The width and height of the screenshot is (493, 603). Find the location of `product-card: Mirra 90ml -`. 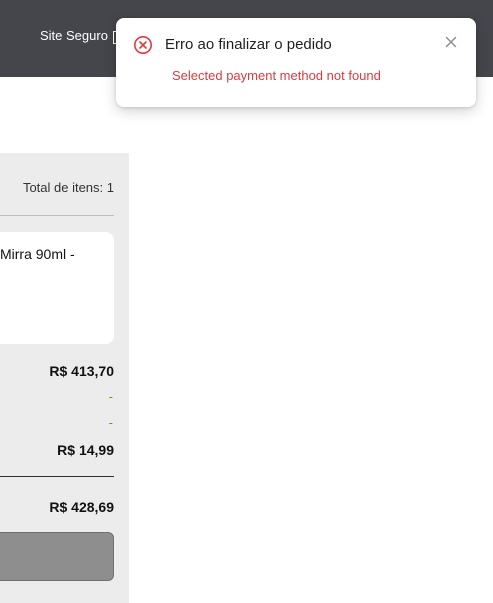

product-card: Mirra 90ml - is located at coordinates (57, 288).